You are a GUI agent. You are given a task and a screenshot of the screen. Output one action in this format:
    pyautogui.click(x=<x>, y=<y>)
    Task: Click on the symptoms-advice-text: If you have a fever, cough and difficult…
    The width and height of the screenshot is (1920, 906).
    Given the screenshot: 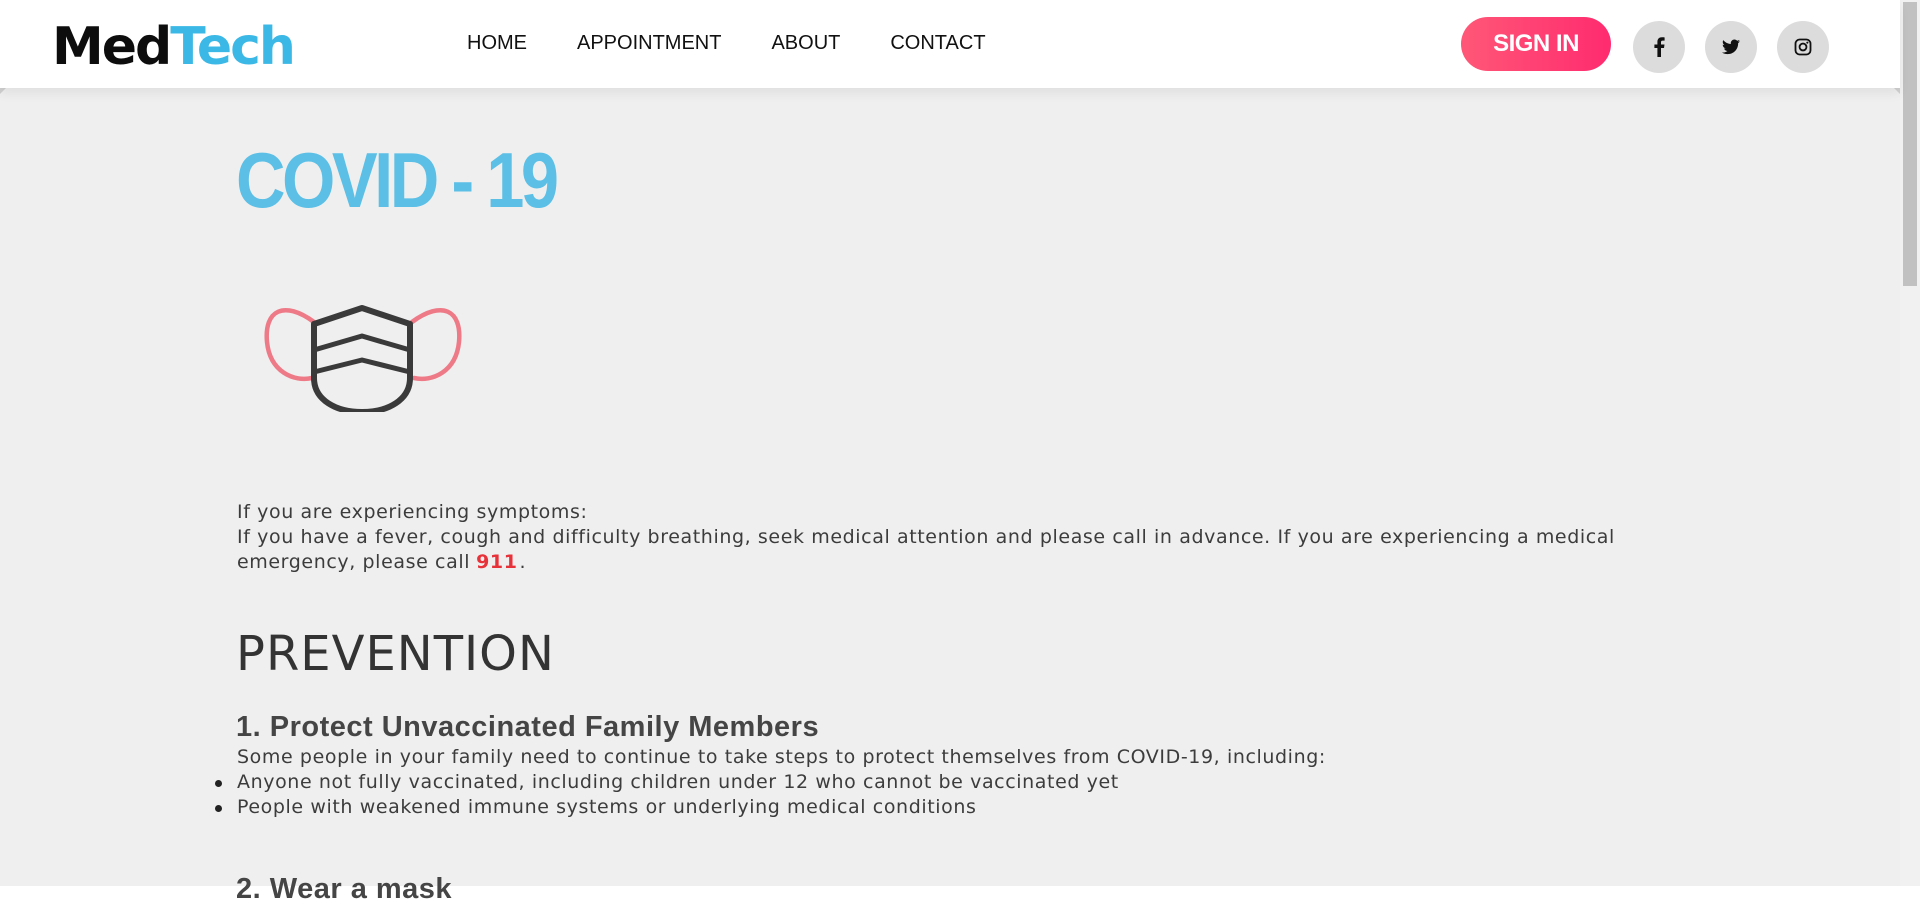 What is the action you would take?
    pyautogui.click(x=957, y=550)
    